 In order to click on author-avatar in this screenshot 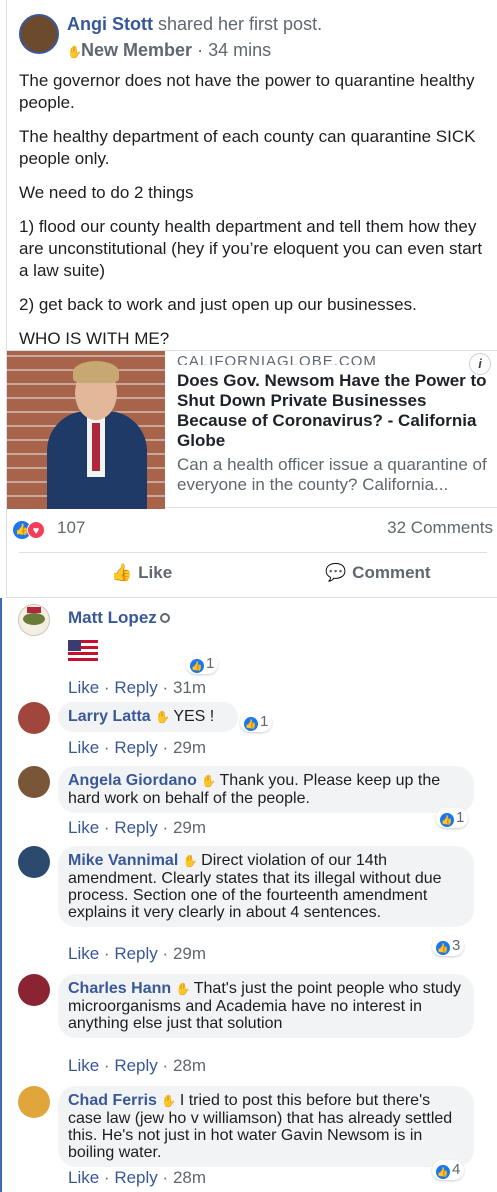, I will do `click(39, 34)`.